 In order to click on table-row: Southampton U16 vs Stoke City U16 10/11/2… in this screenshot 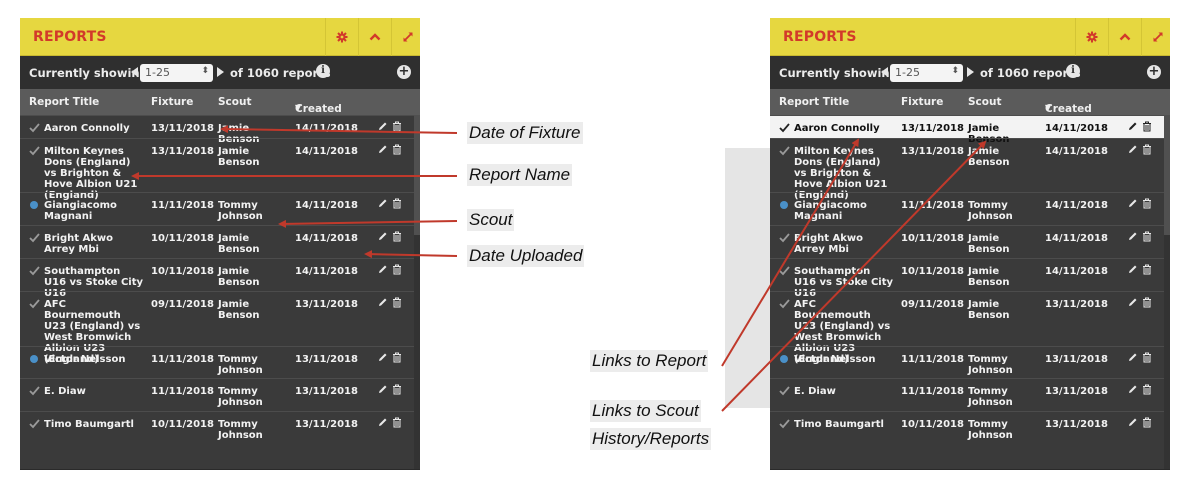, I will do `click(970, 278)`.